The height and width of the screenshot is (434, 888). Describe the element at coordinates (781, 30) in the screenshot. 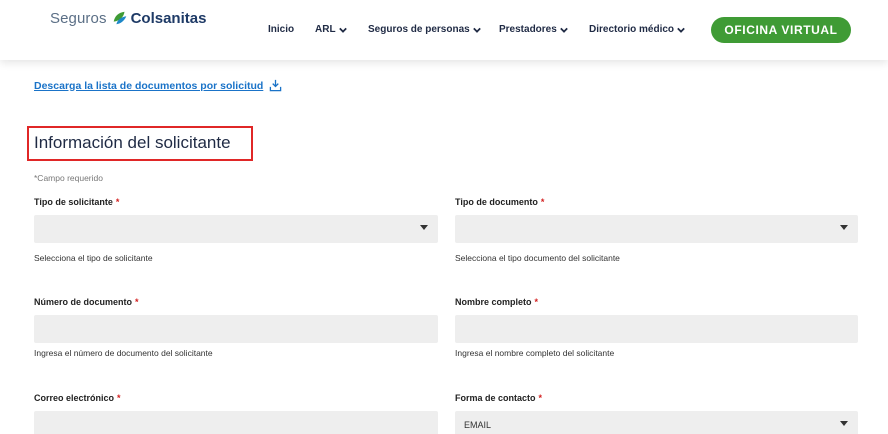

I see `oficina-virtual-button: OFICINA VIRTUAL` at that location.